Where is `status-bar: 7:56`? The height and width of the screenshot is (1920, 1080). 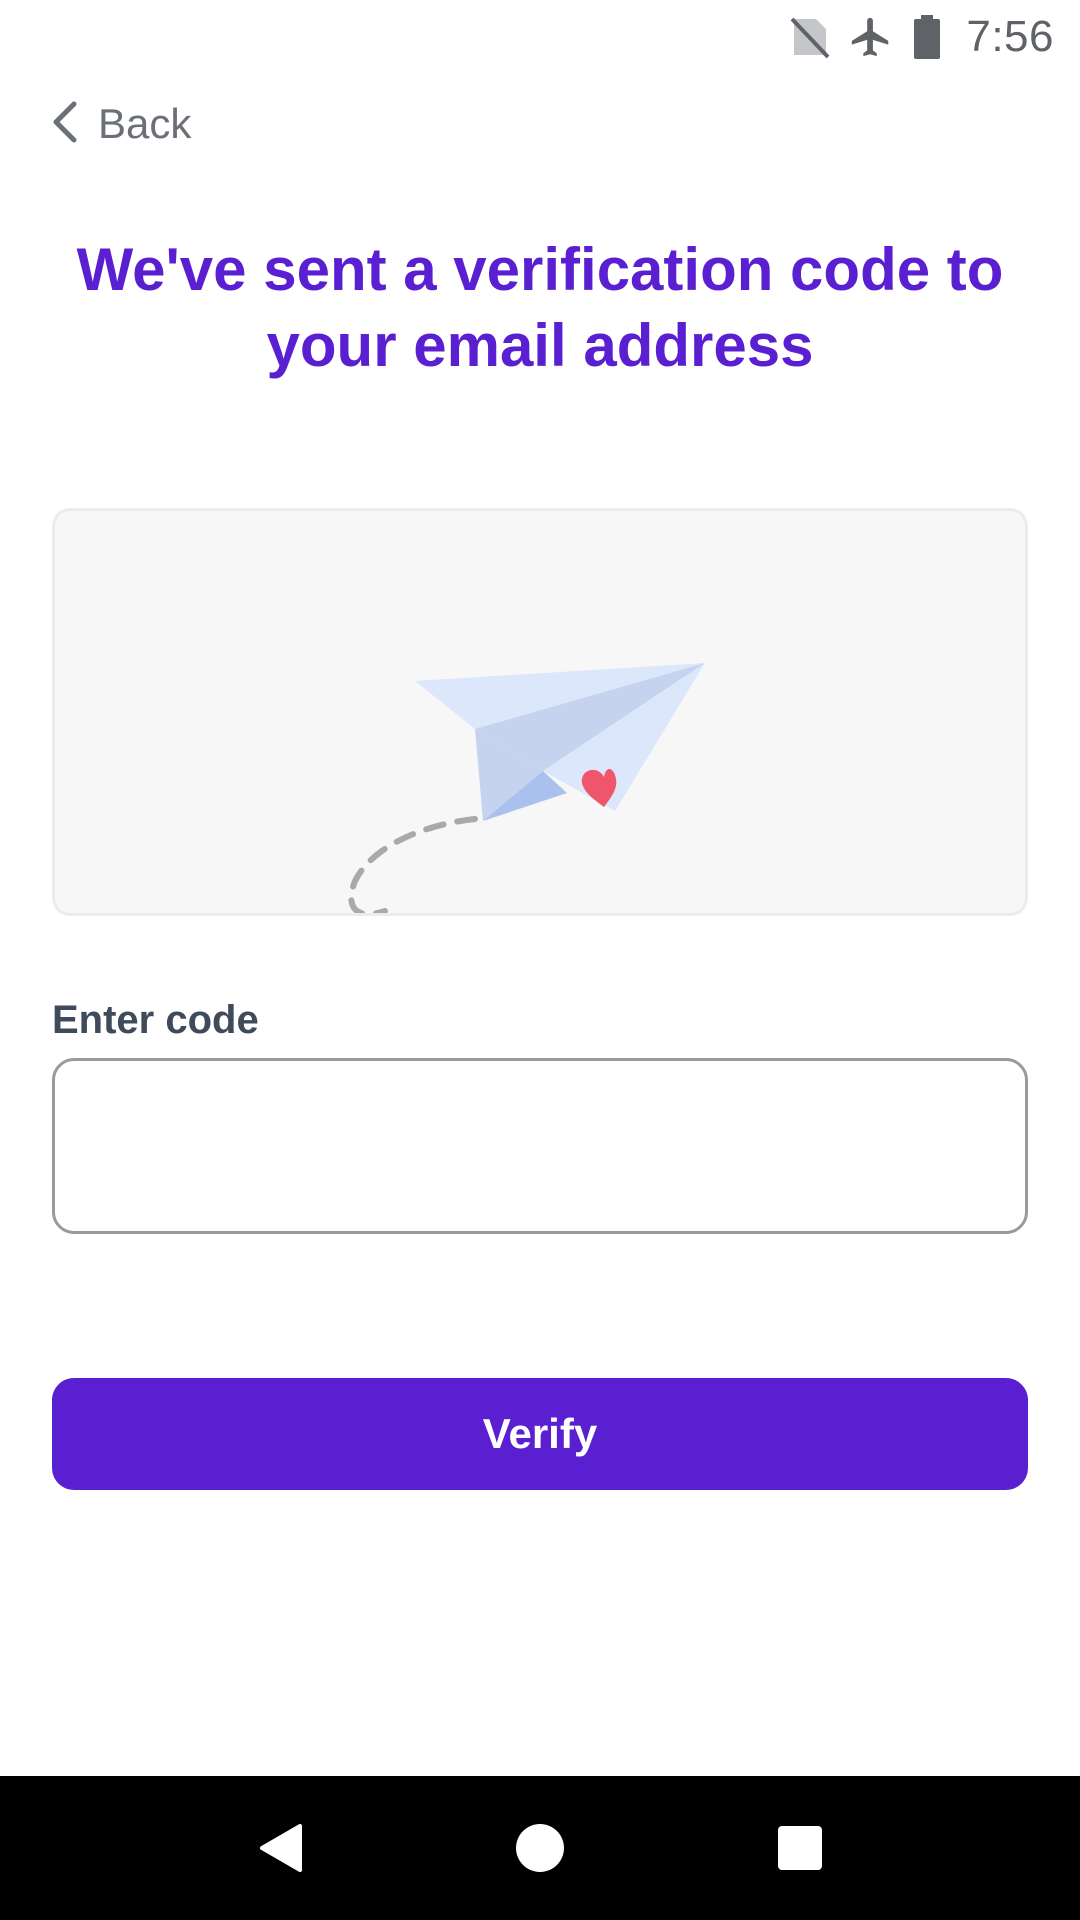
status-bar: 7:56 is located at coordinates (540, 37).